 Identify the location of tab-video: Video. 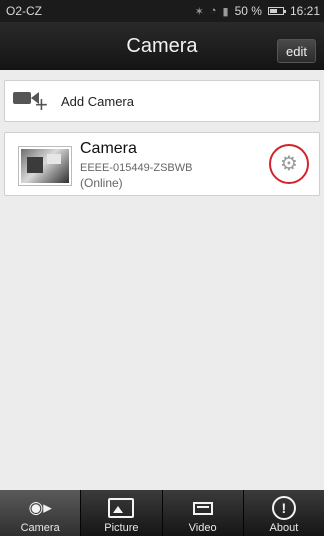
(202, 513).